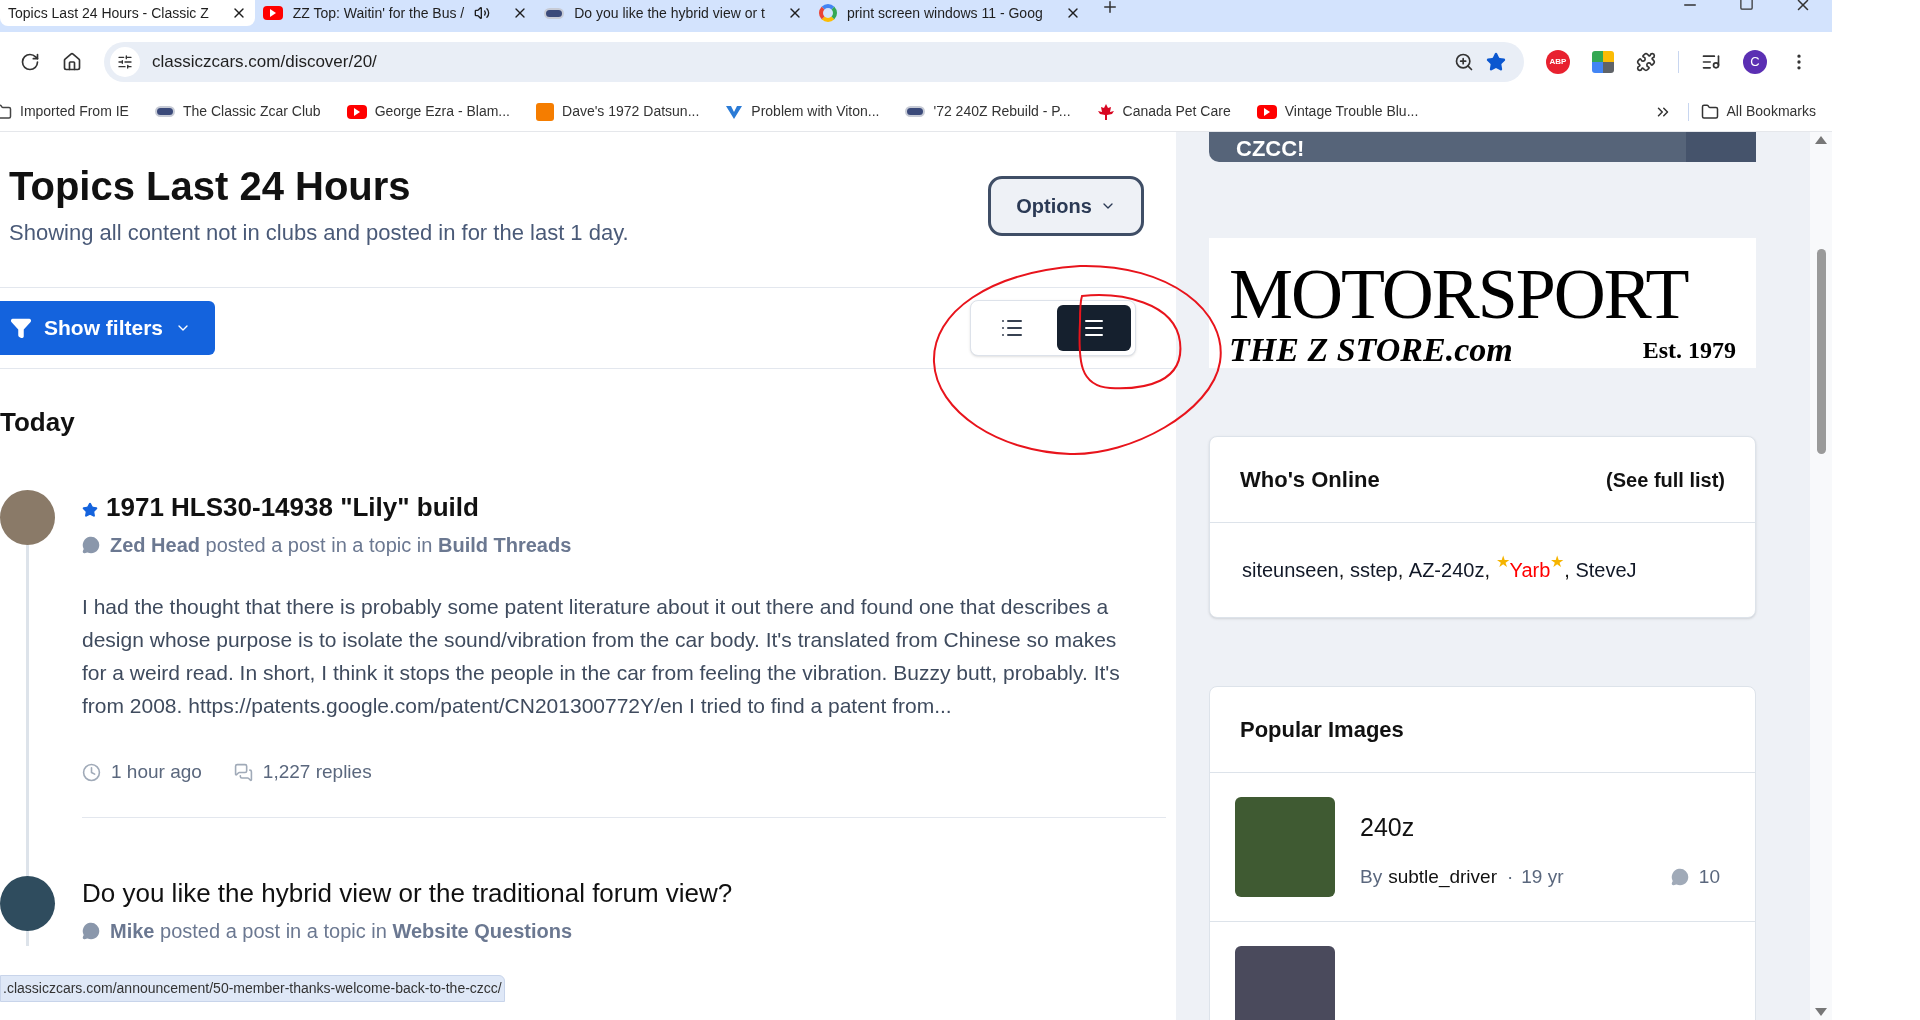  What do you see at coordinates (1464, 62) in the screenshot?
I see `zoom-icon` at bounding box center [1464, 62].